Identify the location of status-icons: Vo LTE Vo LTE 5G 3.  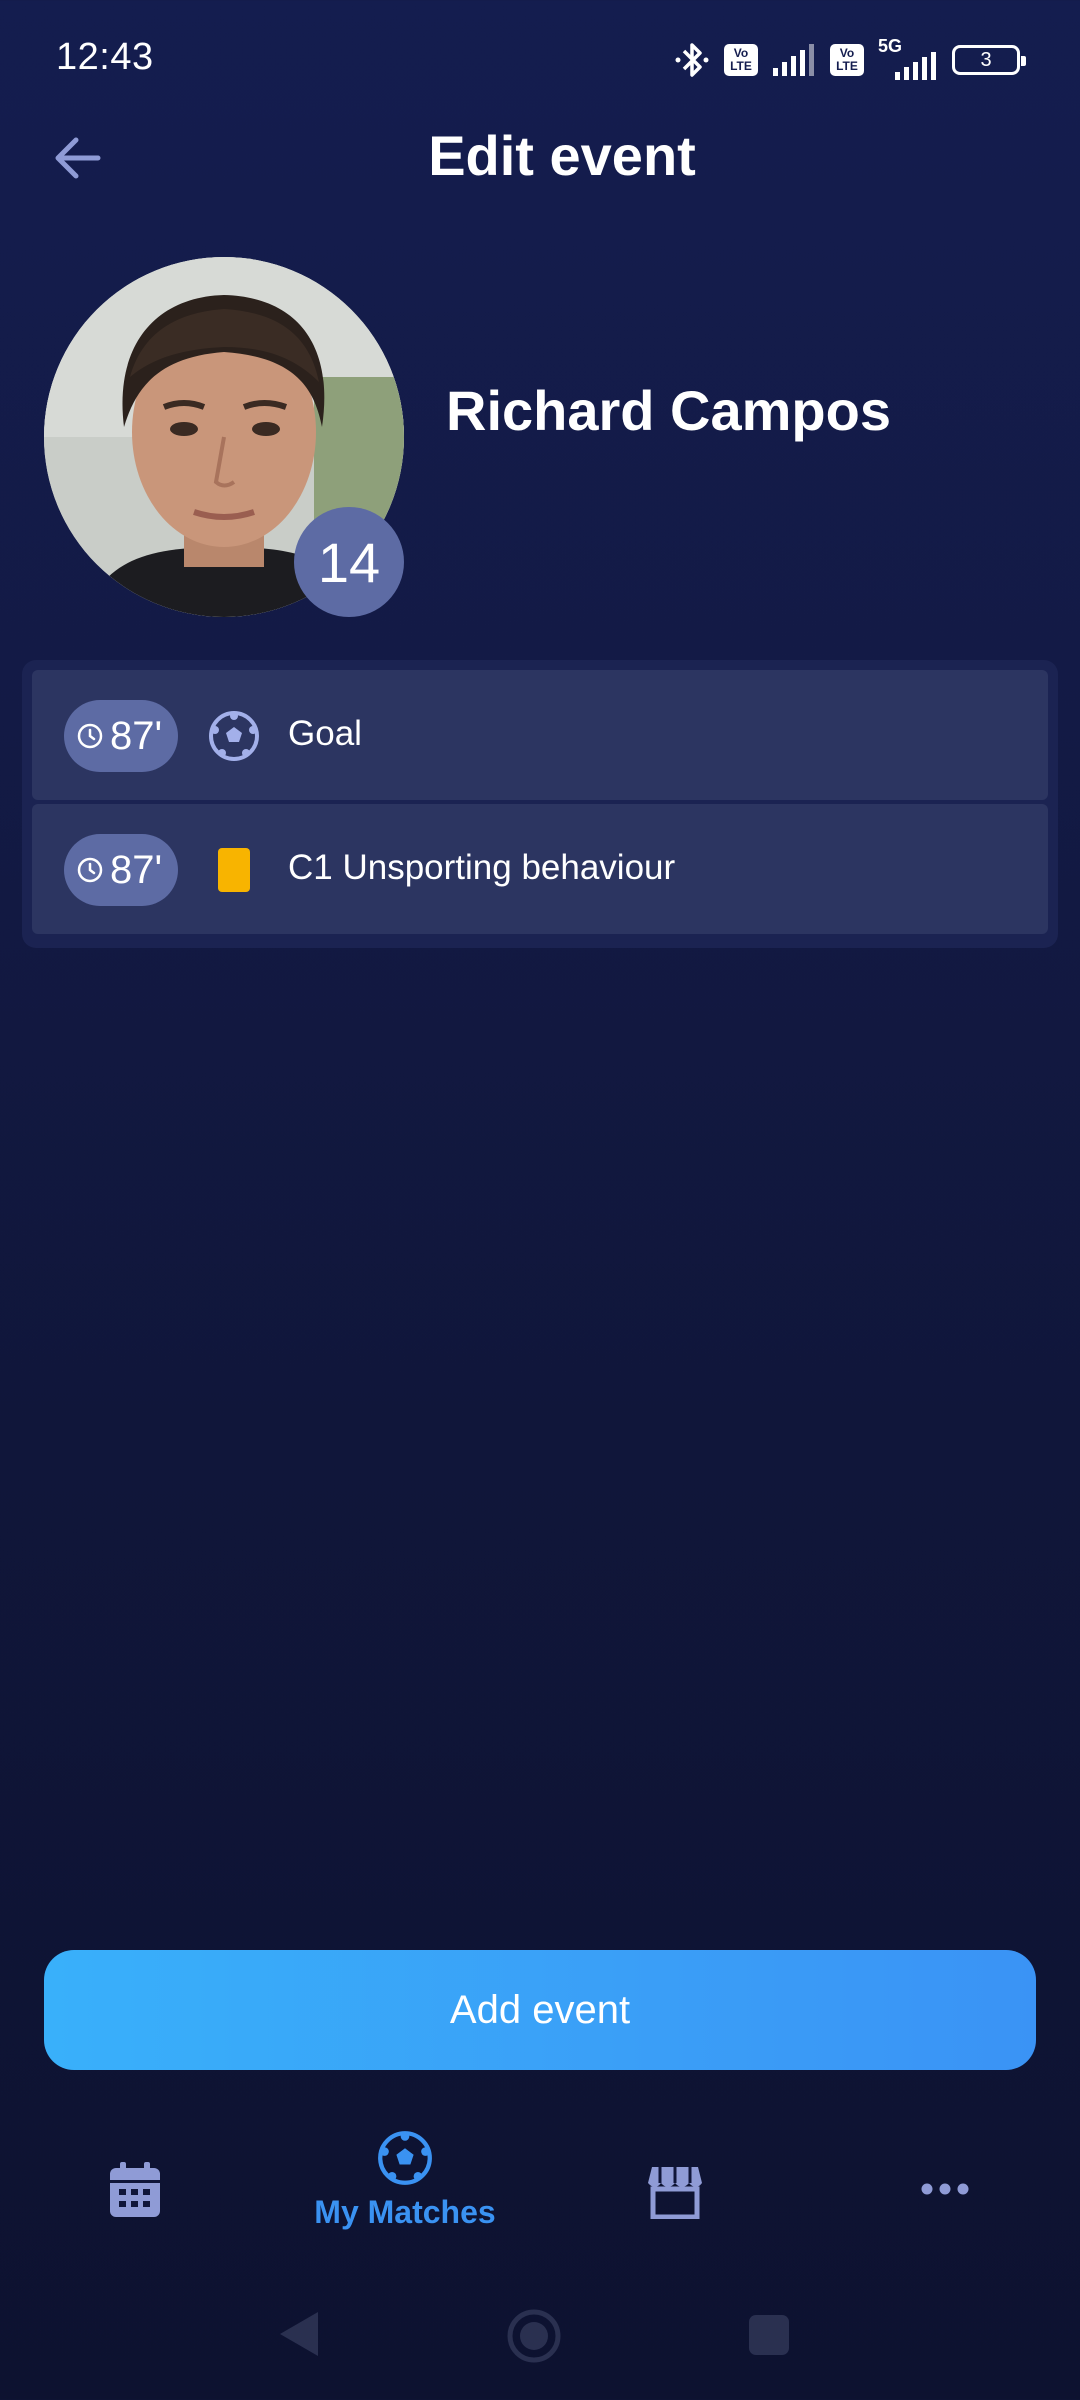
(850, 59).